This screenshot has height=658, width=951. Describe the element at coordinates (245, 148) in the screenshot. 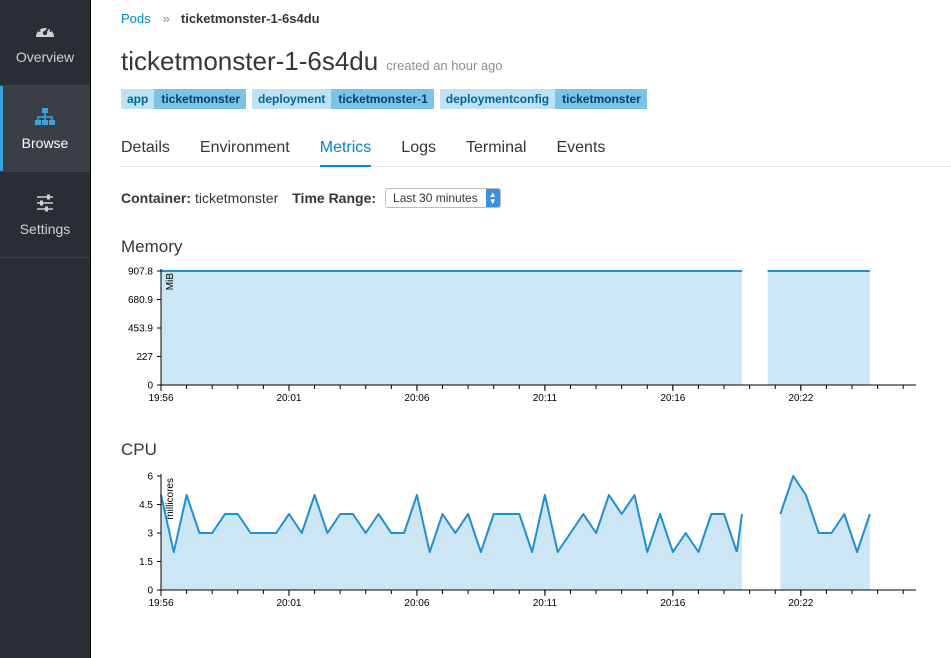

I see `tab-environment: Environment` at that location.